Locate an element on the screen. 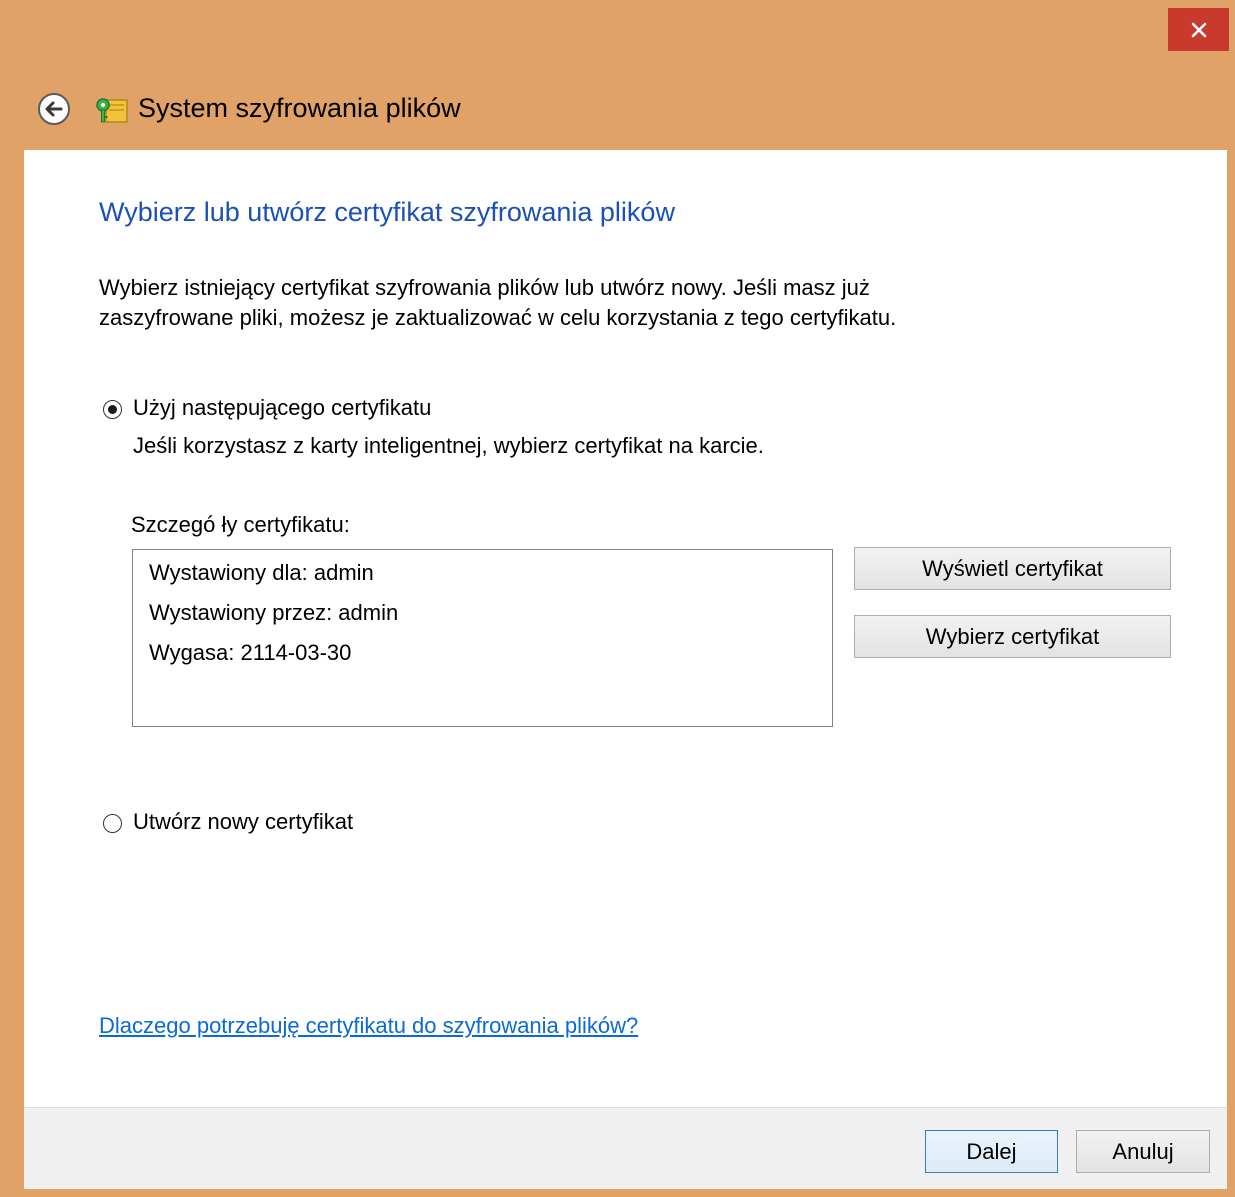 This screenshot has height=1197, width=1235. footer-bar: Dalej Anuluj is located at coordinates (625, 1148).